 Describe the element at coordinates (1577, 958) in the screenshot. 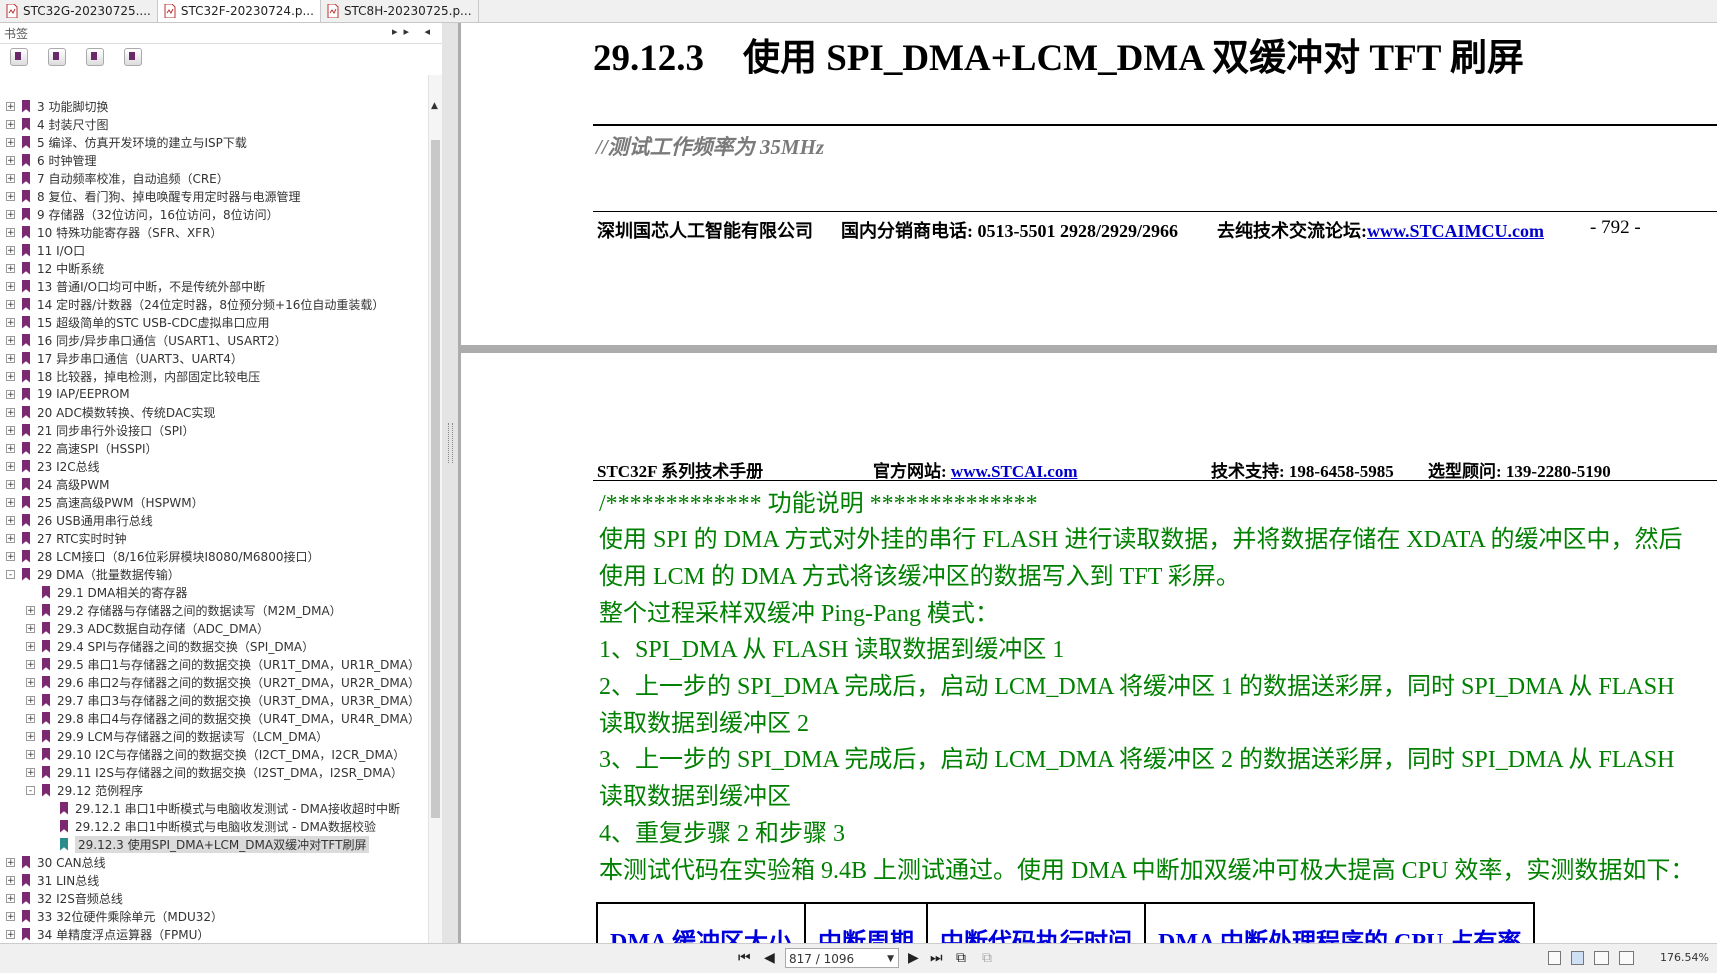

I see `continuous-view-icon` at that location.